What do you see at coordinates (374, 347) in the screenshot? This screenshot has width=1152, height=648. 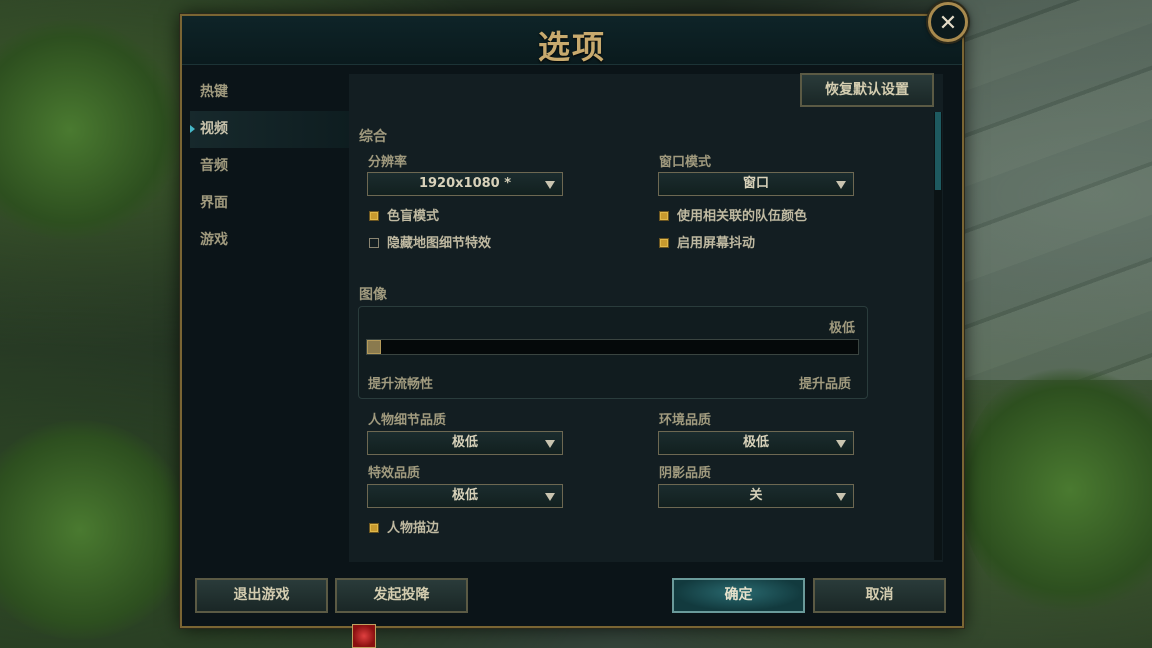 I see `slider-handle` at bounding box center [374, 347].